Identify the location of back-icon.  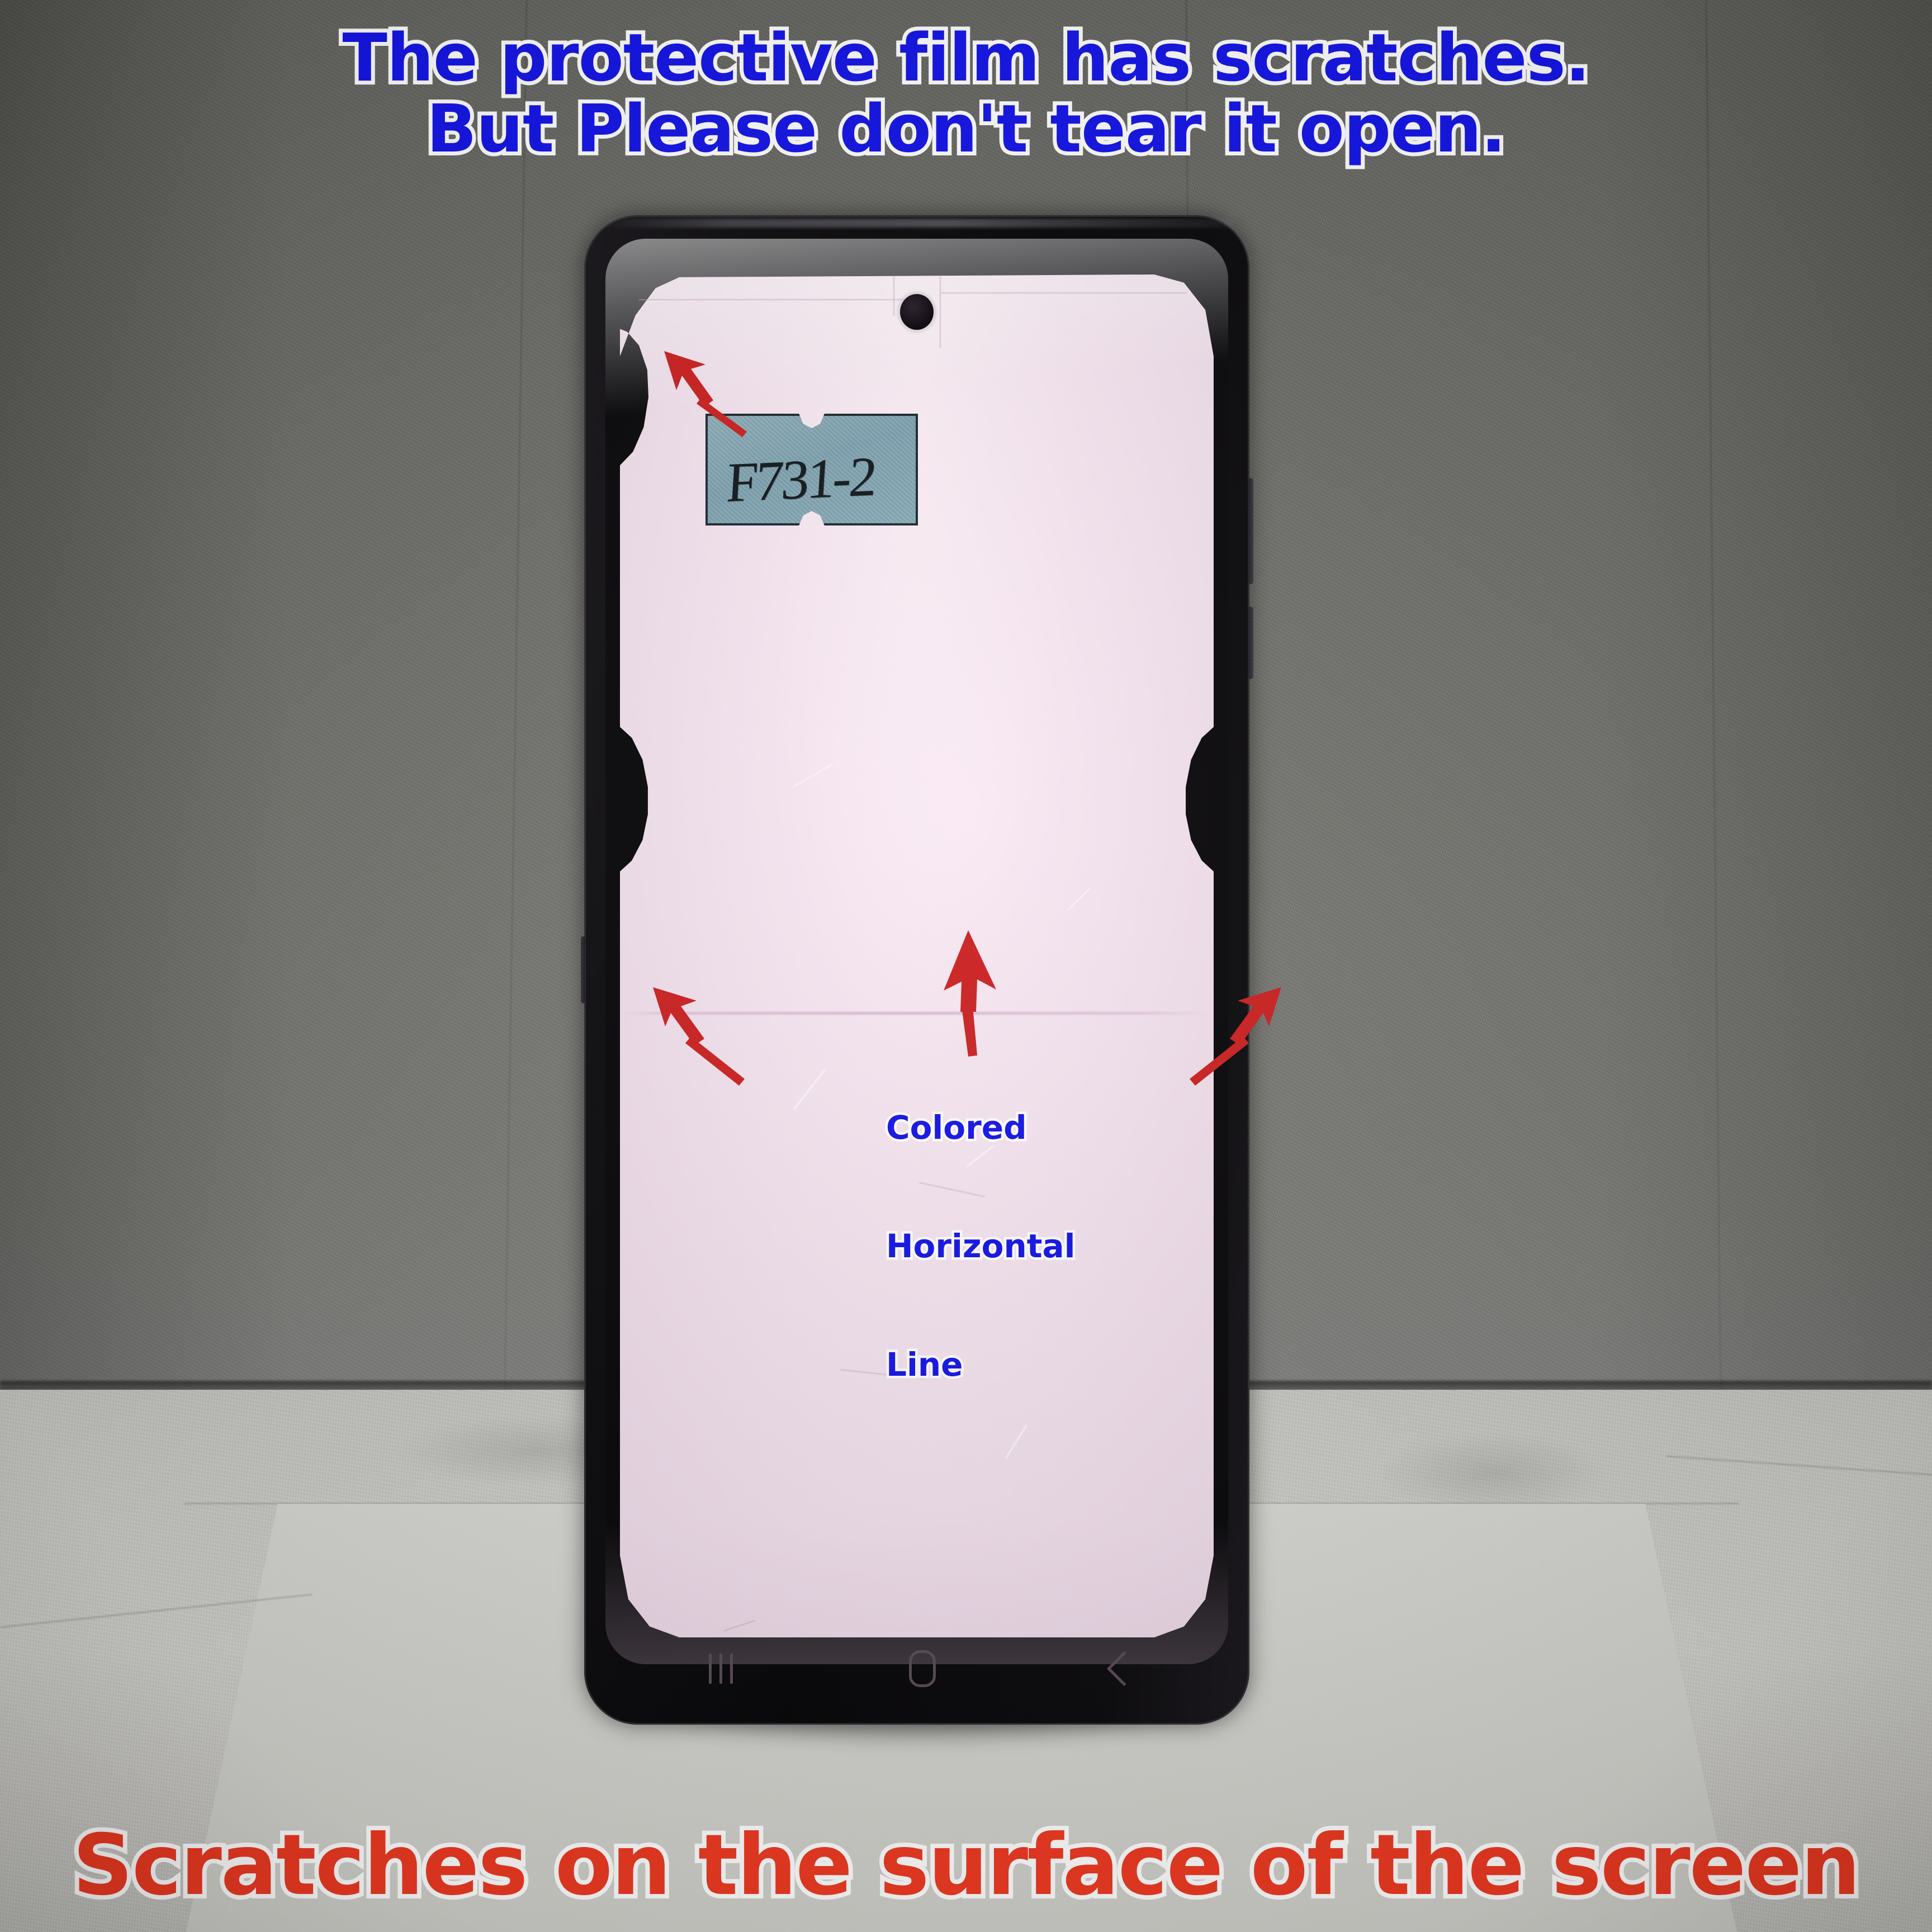
(1124, 1669).